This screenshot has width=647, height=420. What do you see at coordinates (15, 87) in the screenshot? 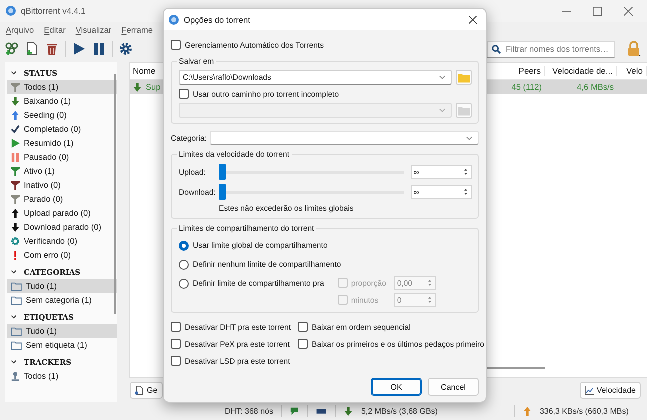
I see `funnel-icon` at bounding box center [15, 87].